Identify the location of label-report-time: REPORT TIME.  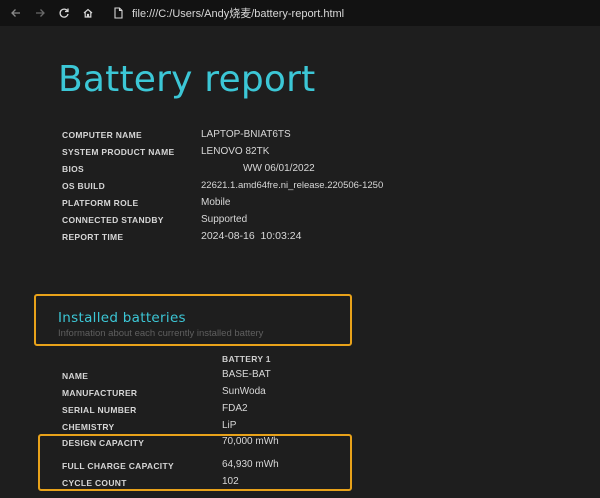
(93, 237).